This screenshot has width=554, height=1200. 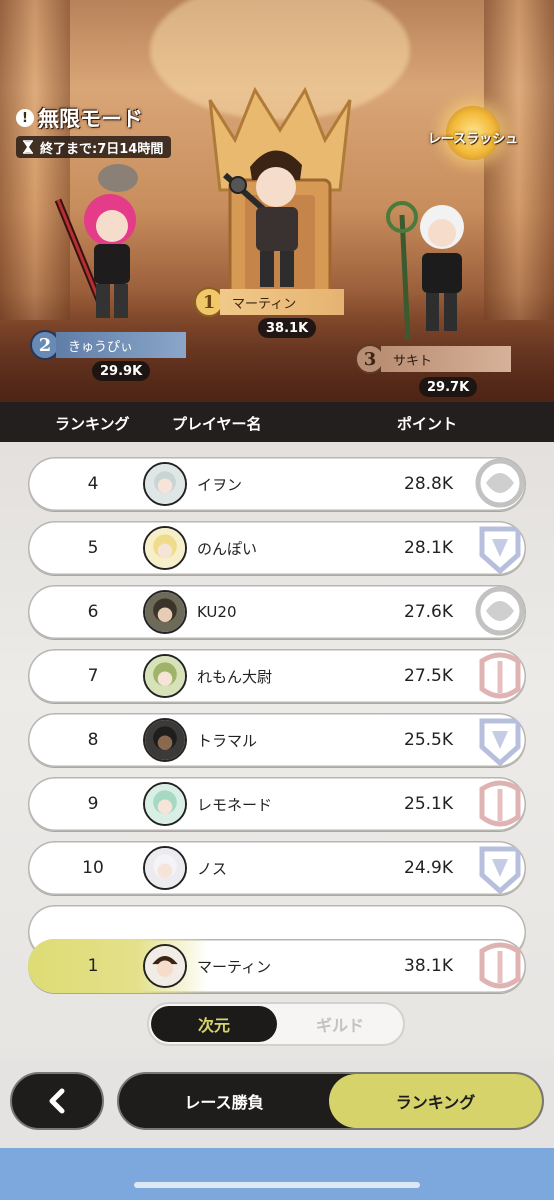 What do you see at coordinates (93, 548) in the screenshot?
I see `row-rank: 5` at bounding box center [93, 548].